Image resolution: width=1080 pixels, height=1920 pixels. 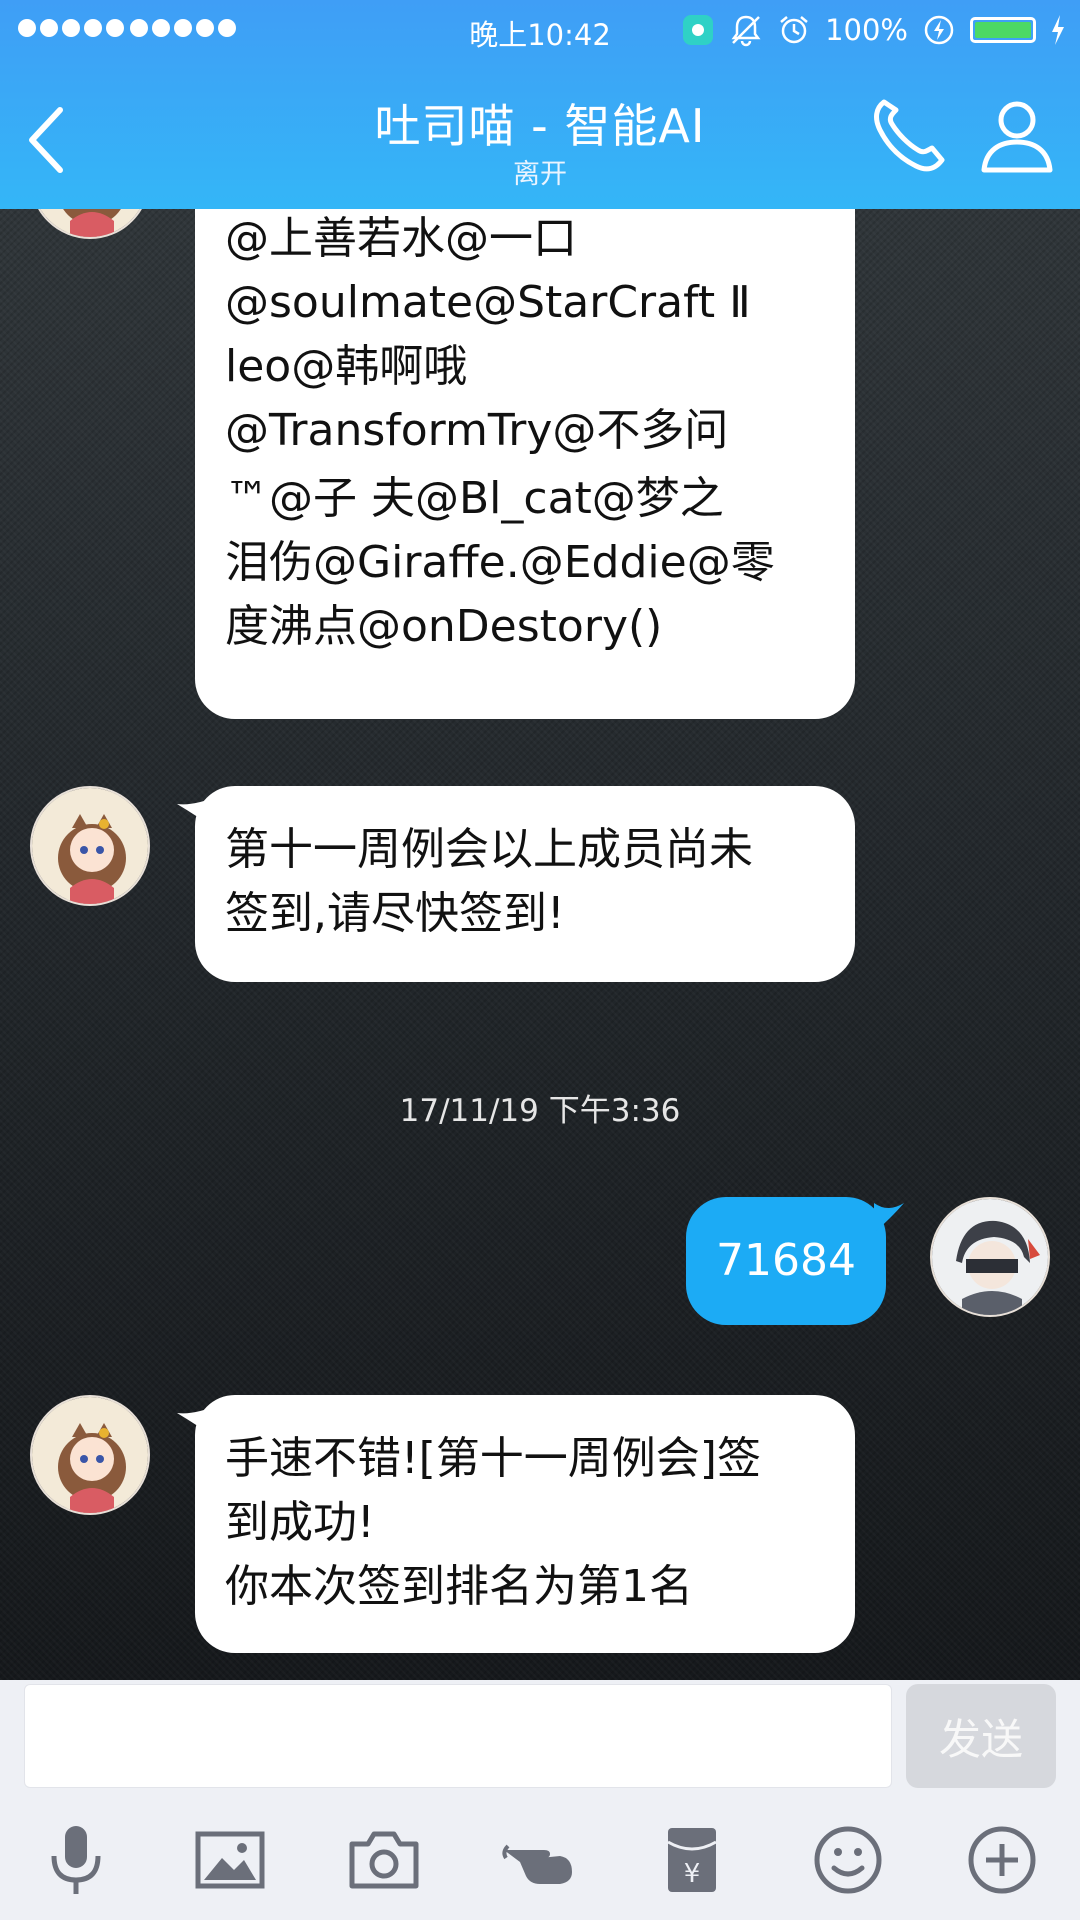 I want to click on message-text: 71684, so click(x=786, y=1260).